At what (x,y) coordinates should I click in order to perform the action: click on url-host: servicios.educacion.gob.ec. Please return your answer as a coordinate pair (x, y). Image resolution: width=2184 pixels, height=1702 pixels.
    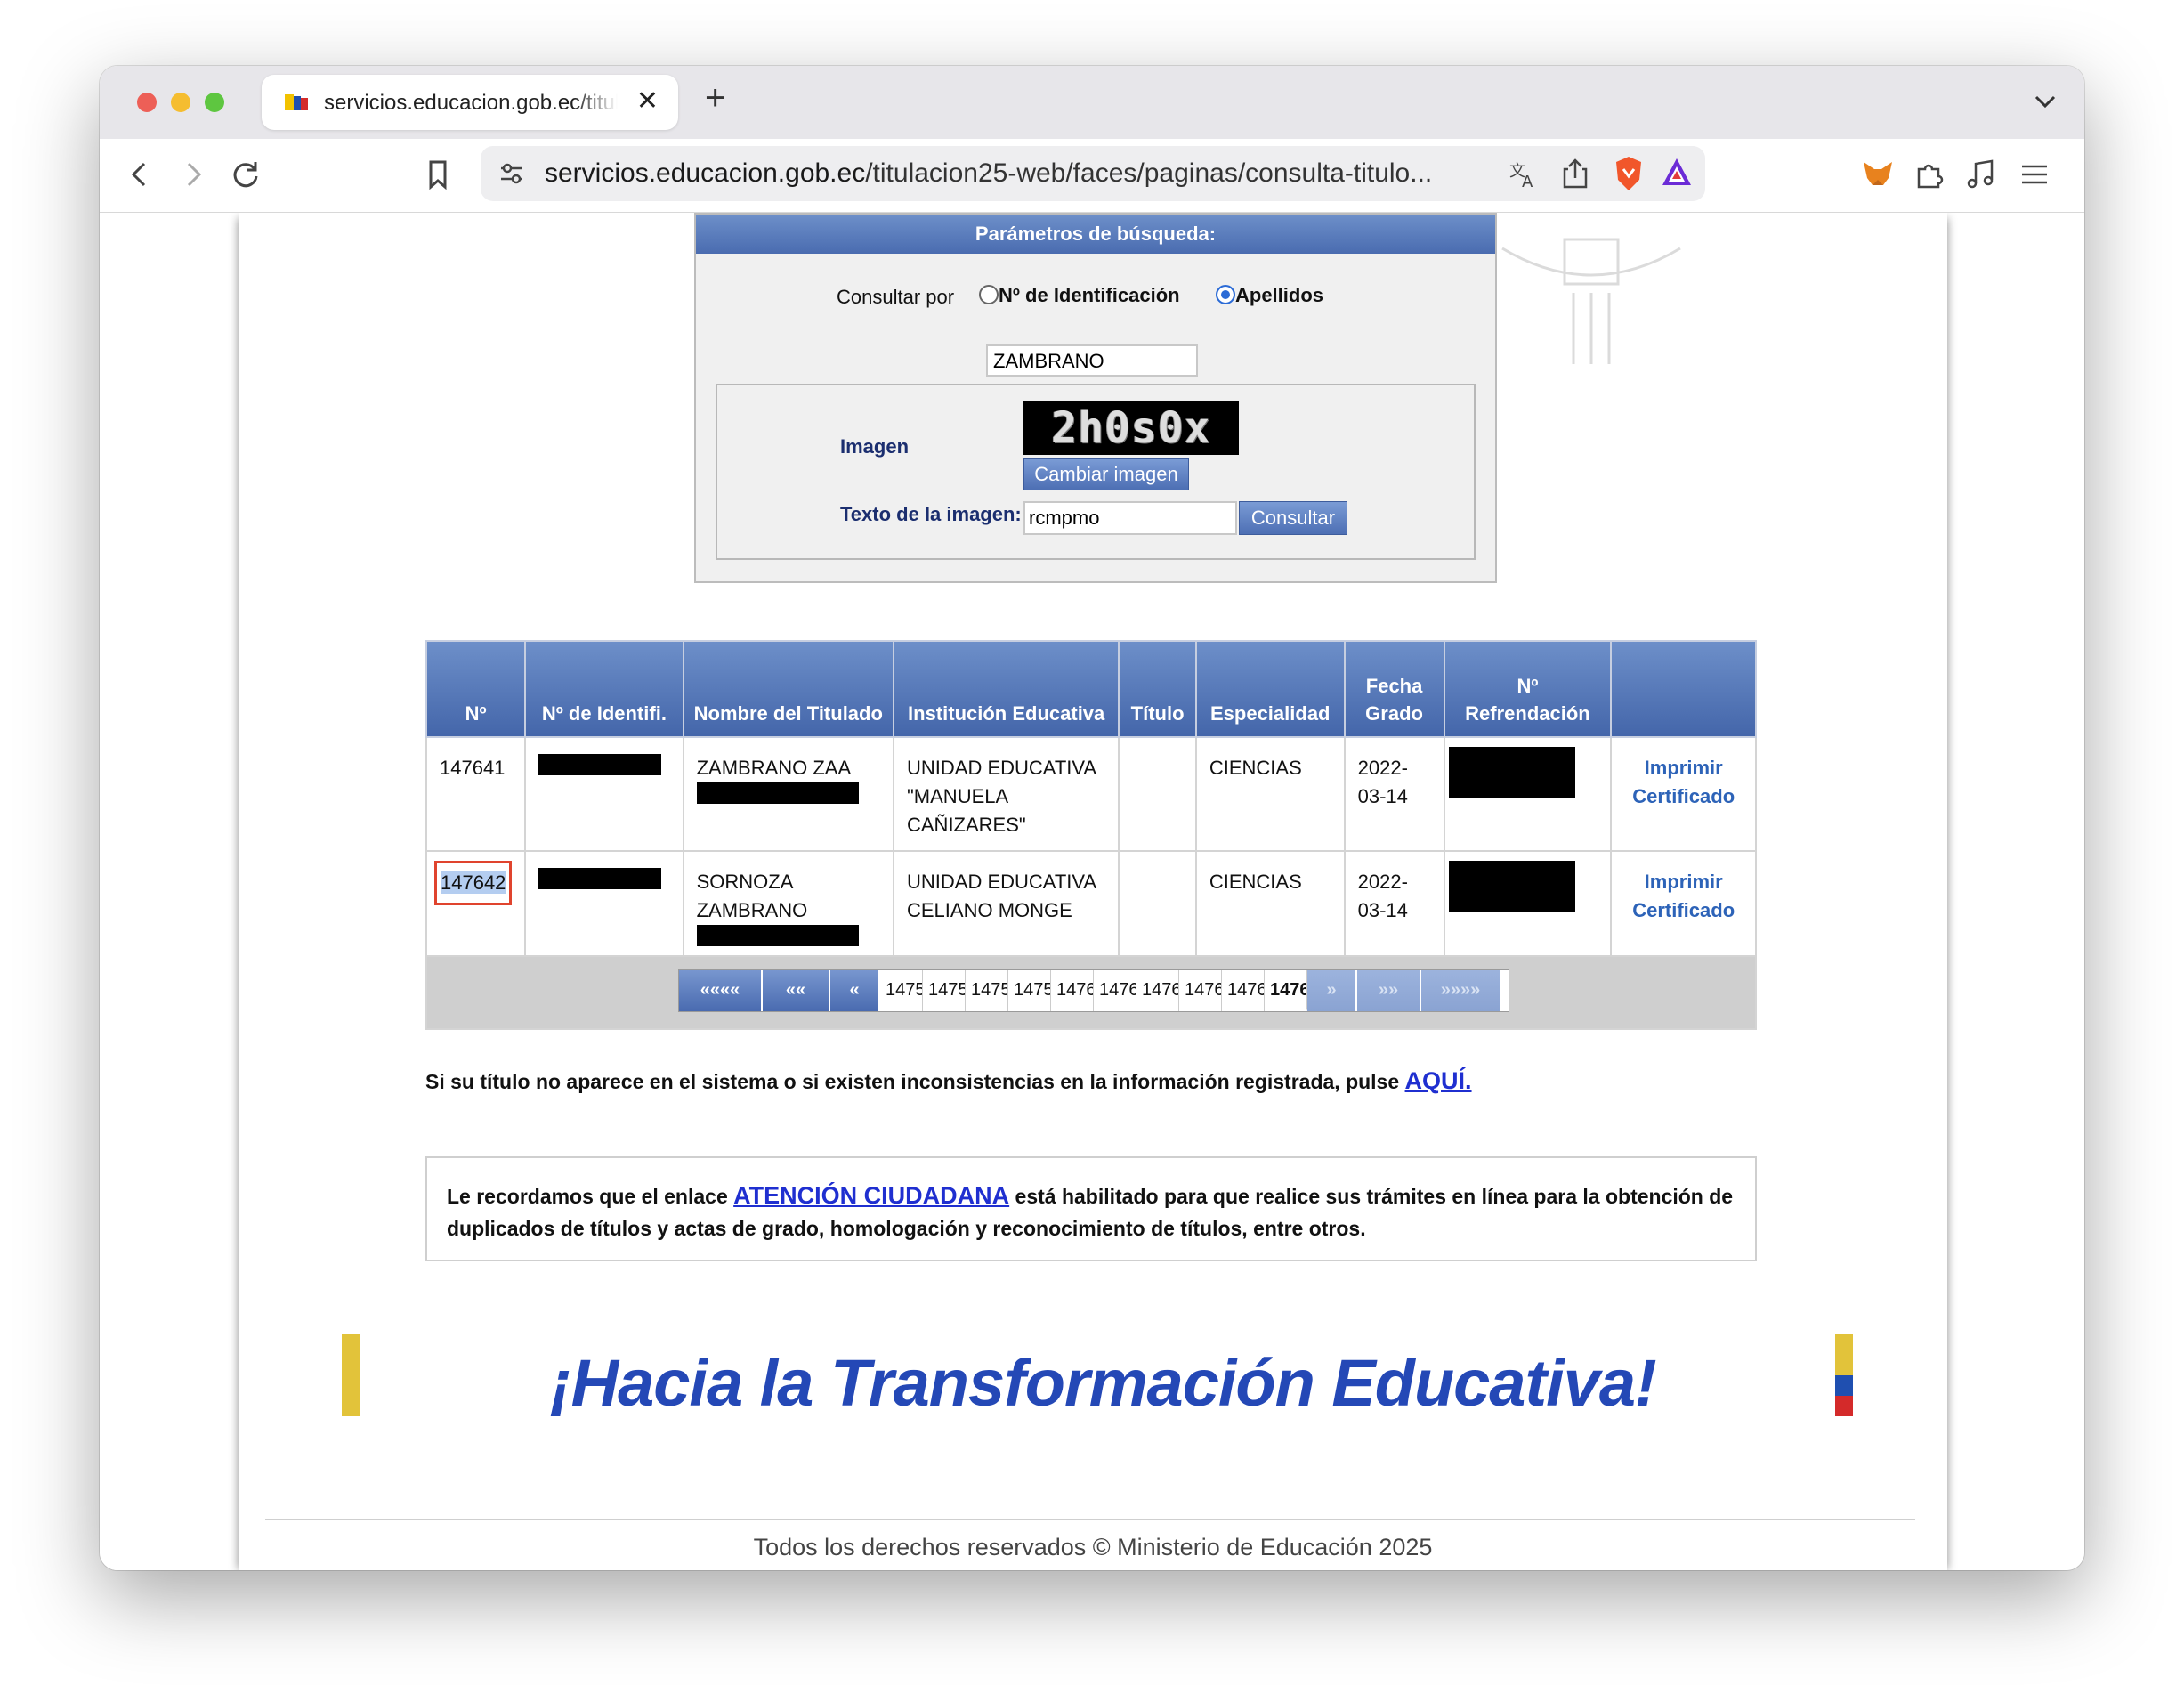
    Looking at the image, I should click on (705, 173).